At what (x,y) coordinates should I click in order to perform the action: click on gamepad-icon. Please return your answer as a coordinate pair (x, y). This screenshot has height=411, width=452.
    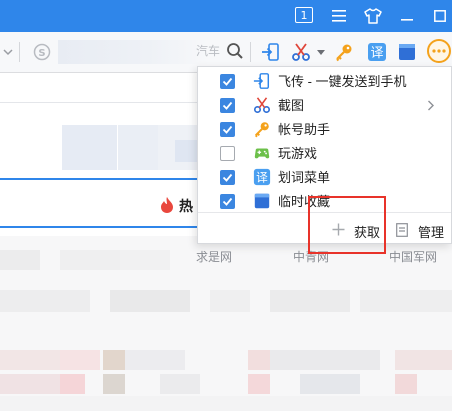
    Looking at the image, I should click on (262, 153).